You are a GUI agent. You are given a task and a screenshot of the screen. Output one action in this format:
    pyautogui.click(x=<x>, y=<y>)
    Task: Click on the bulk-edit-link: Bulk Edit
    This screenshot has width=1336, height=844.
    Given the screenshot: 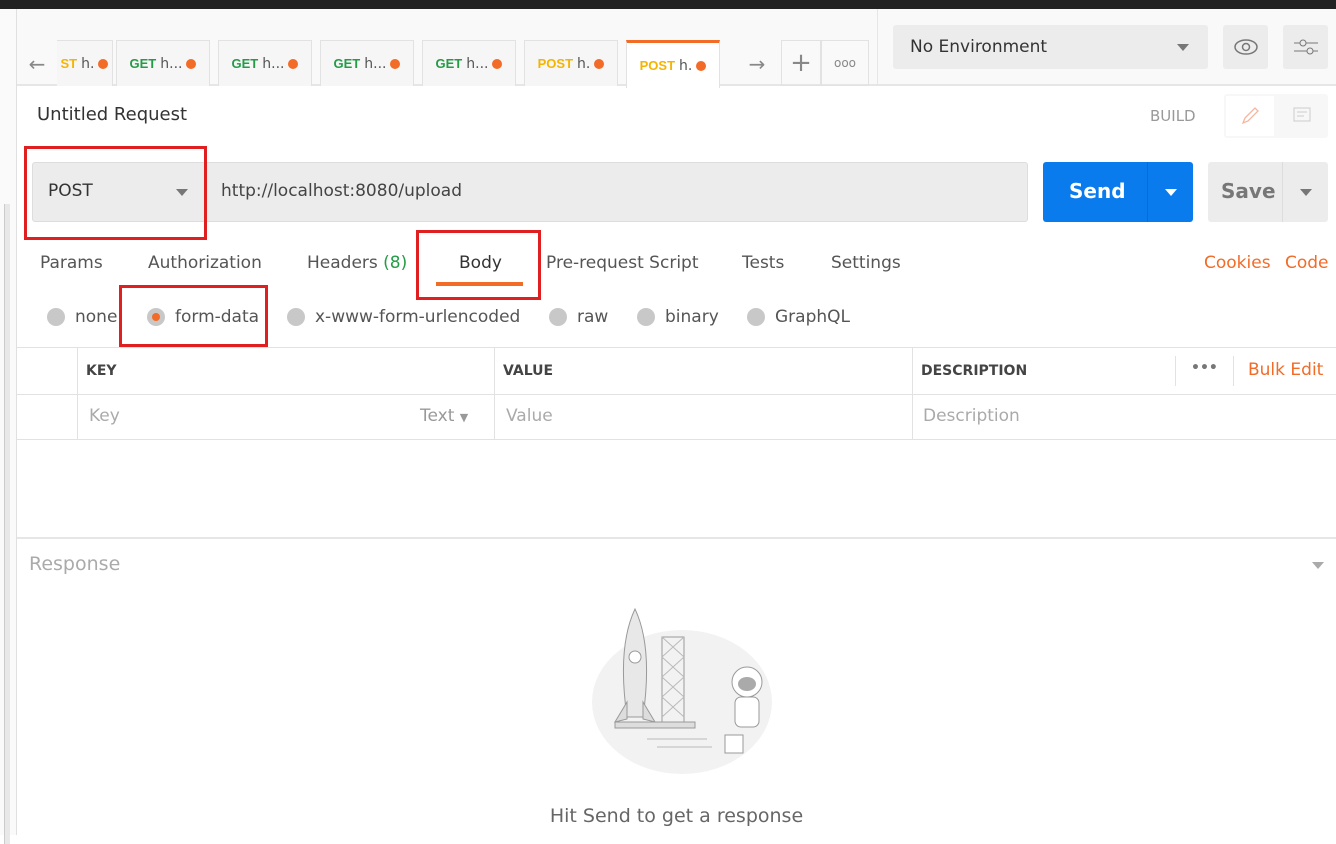 What is the action you would take?
    pyautogui.click(x=1285, y=370)
    